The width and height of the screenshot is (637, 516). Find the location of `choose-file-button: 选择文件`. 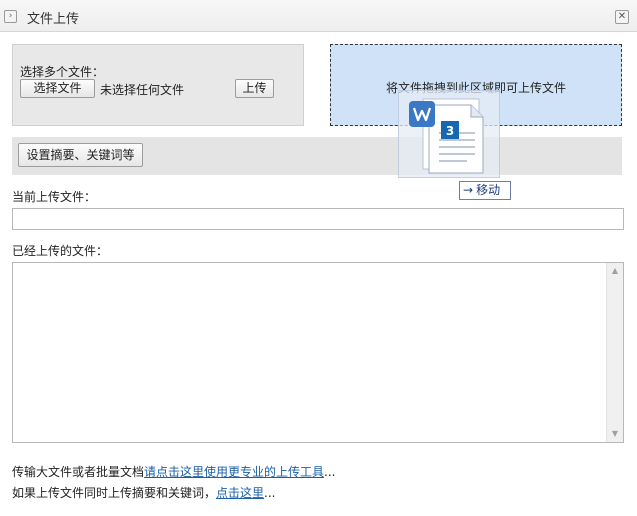

choose-file-button: 选择文件 is located at coordinates (57, 88).